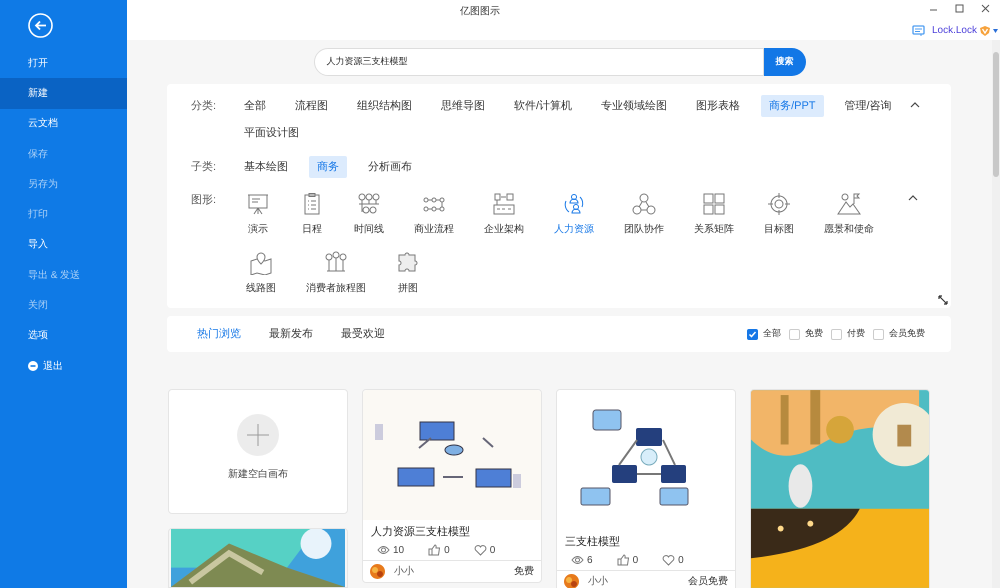  I want to click on back-icon, so click(40, 25).